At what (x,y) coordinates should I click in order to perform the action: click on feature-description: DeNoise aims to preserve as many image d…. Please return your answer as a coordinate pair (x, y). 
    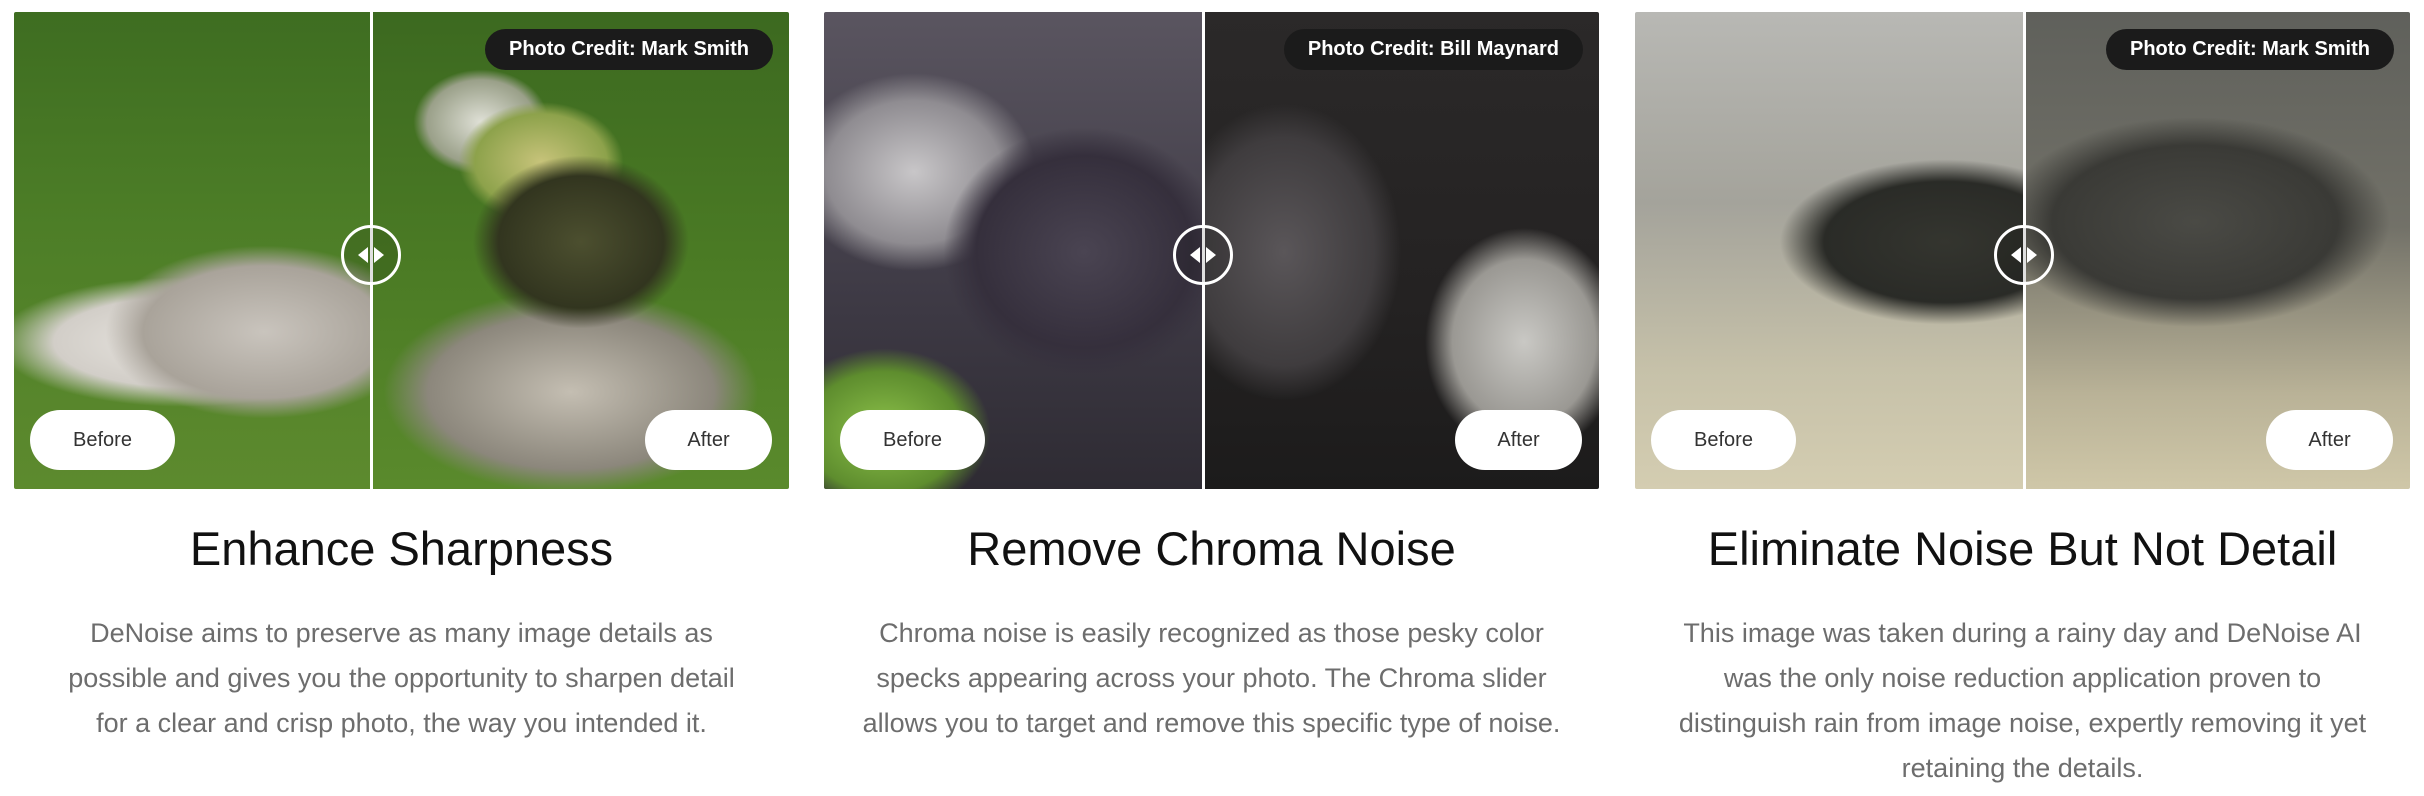
    Looking at the image, I should click on (401, 678).